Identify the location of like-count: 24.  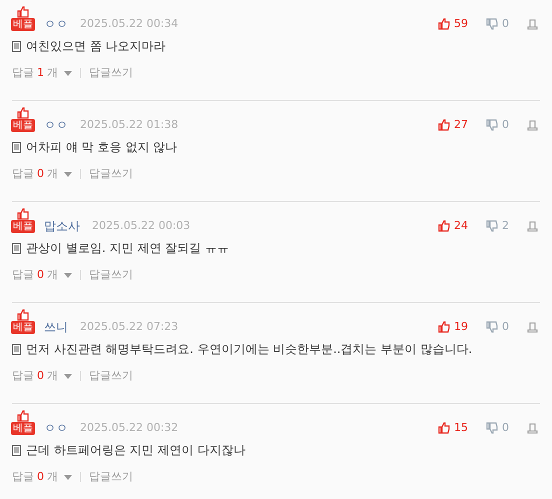
(461, 226).